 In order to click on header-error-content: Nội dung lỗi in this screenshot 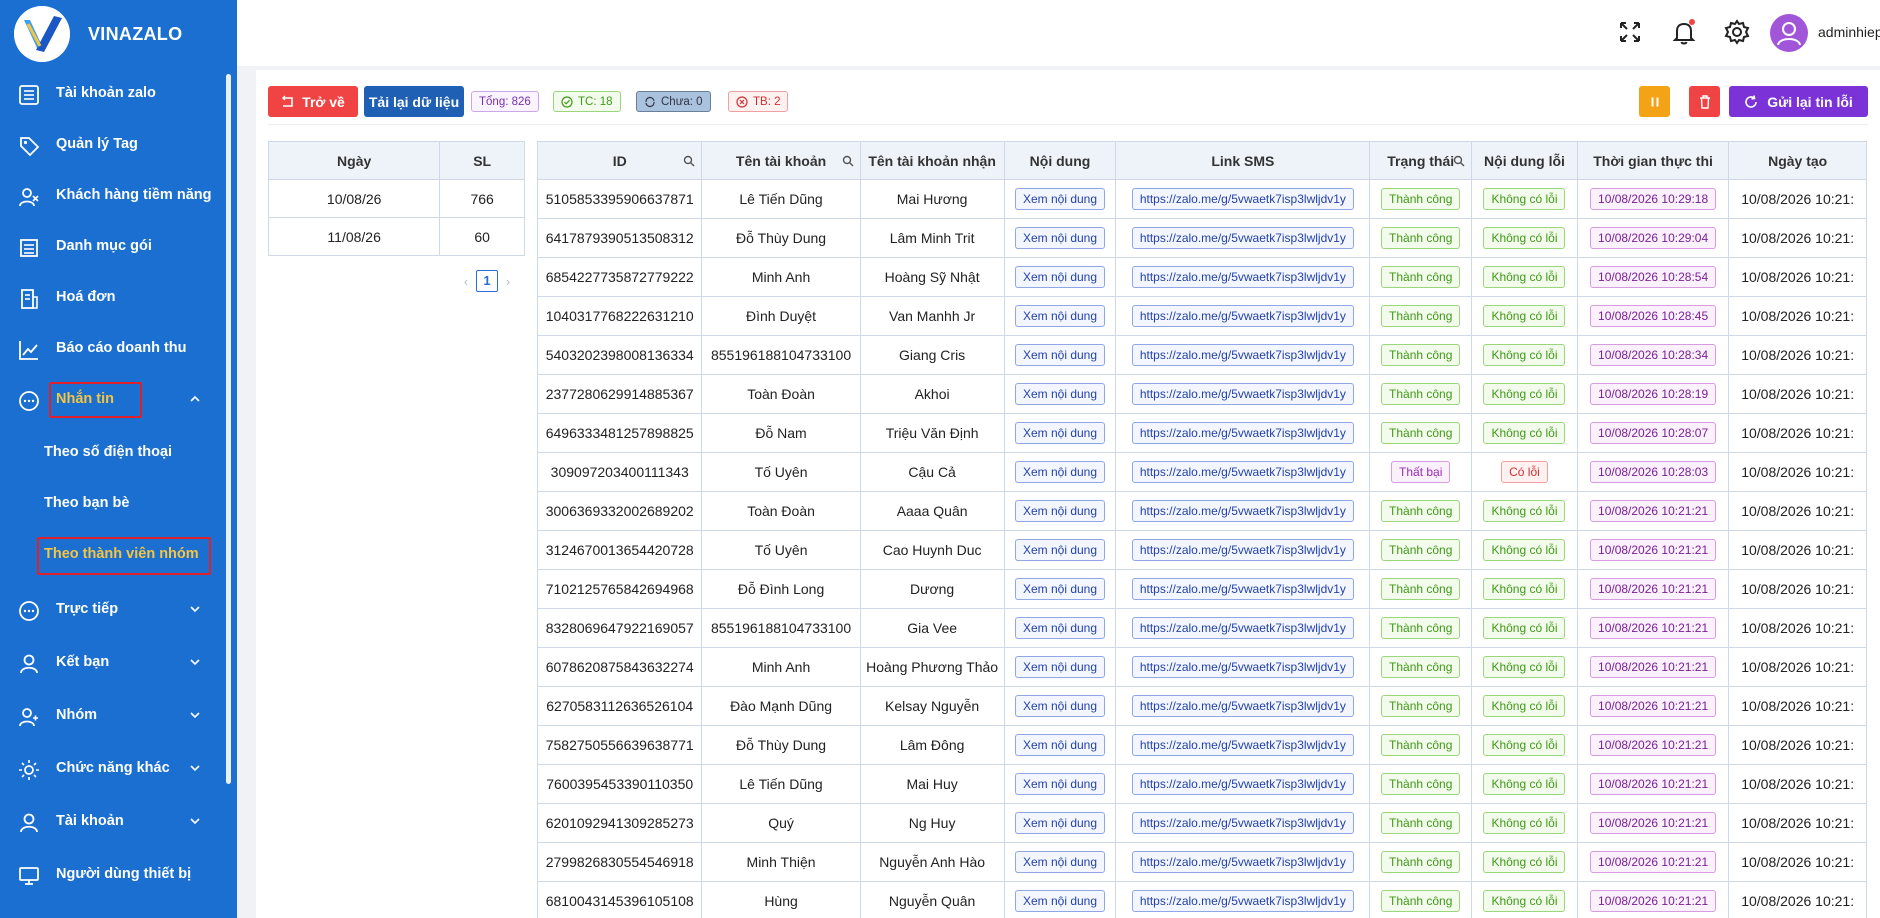, I will do `click(1524, 160)`.